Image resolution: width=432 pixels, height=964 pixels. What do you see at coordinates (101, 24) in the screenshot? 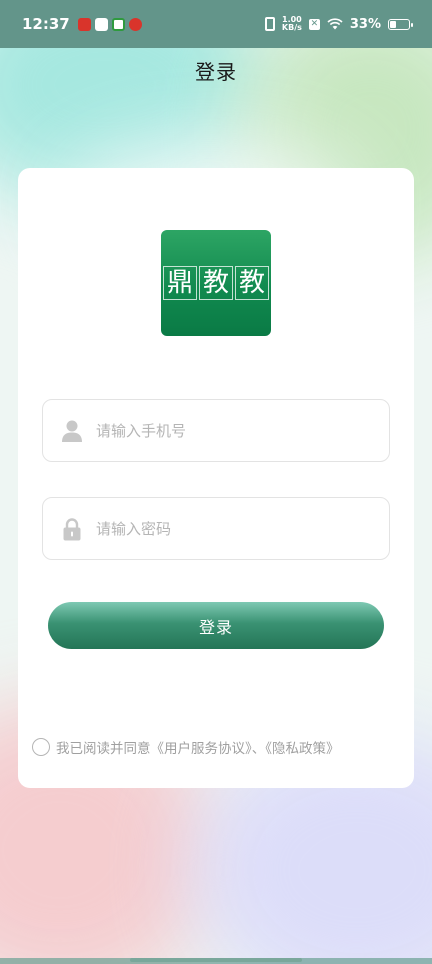
I see `message-icon` at bounding box center [101, 24].